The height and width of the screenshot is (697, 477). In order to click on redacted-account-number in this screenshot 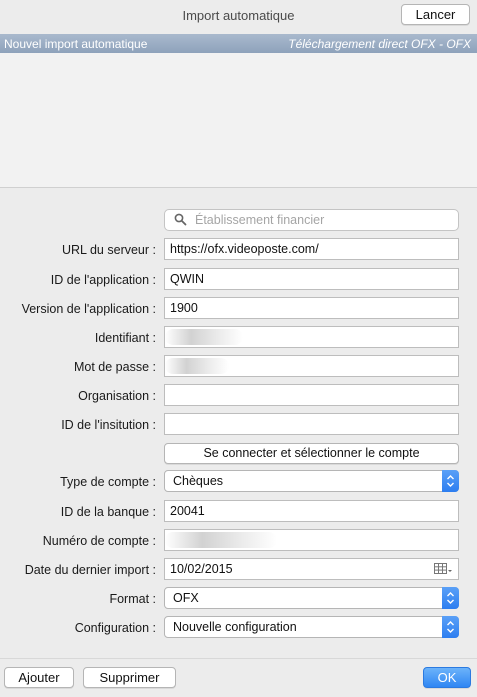, I will do `click(221, 540)`.